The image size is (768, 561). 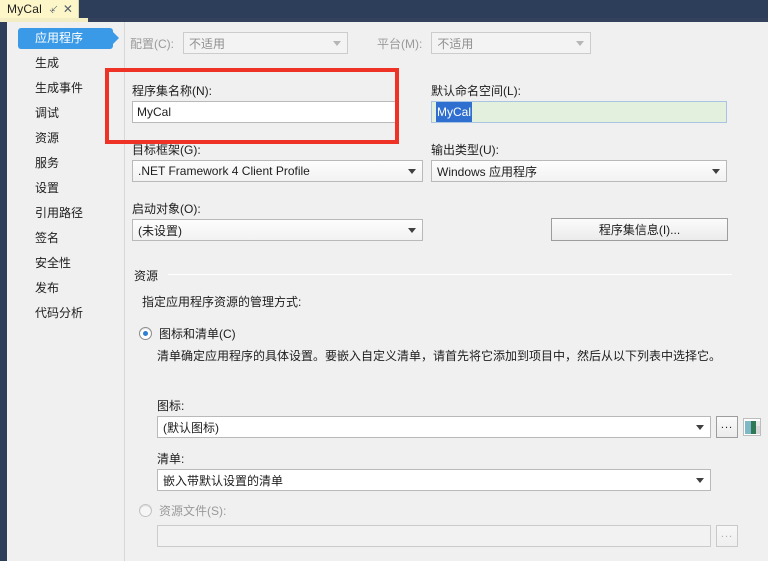 I want to click on sidebar-item-resources: 资源, so click(x=65, y=138).